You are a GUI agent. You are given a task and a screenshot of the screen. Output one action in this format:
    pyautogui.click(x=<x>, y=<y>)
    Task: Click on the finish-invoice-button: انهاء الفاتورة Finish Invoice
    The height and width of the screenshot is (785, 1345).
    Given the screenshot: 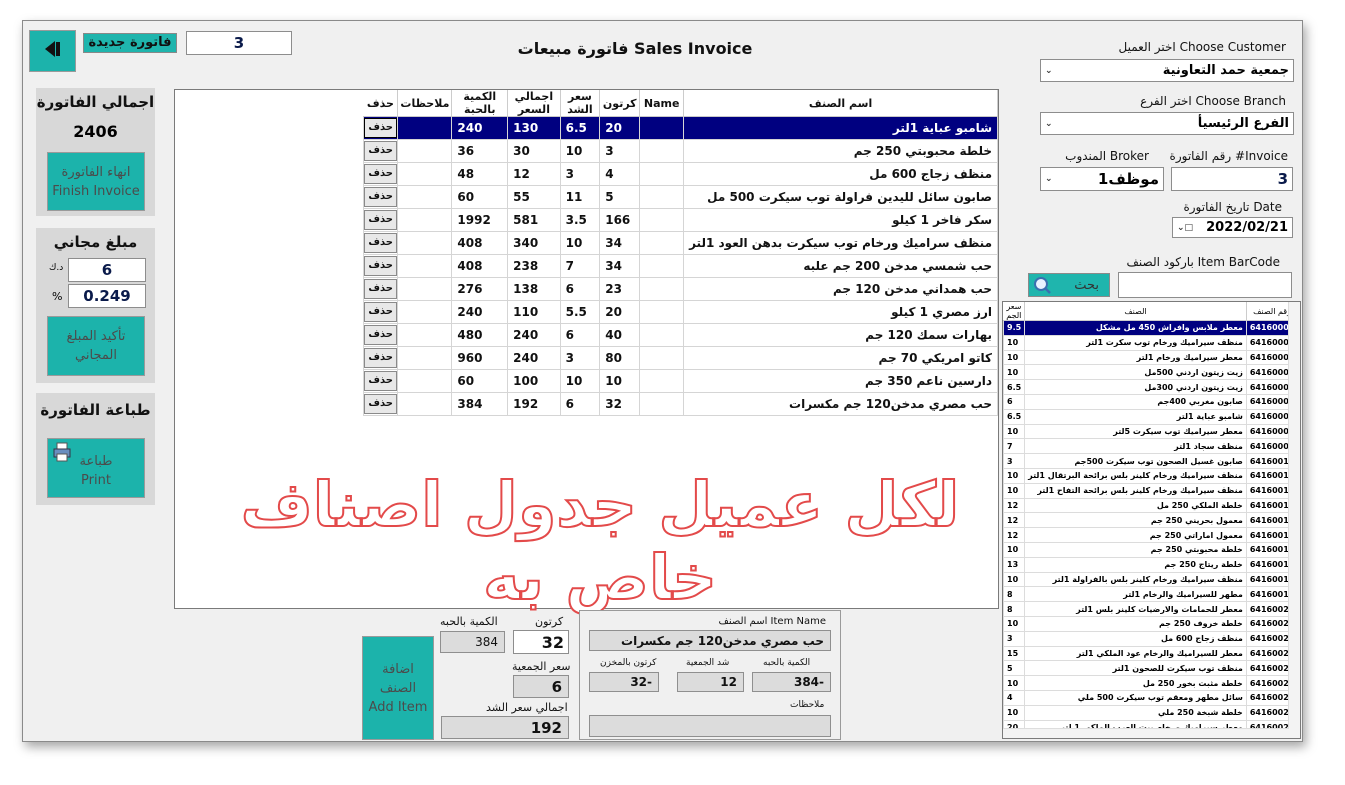 What is the action you would take?
    pyautogui.click(x=96, y=181)
    